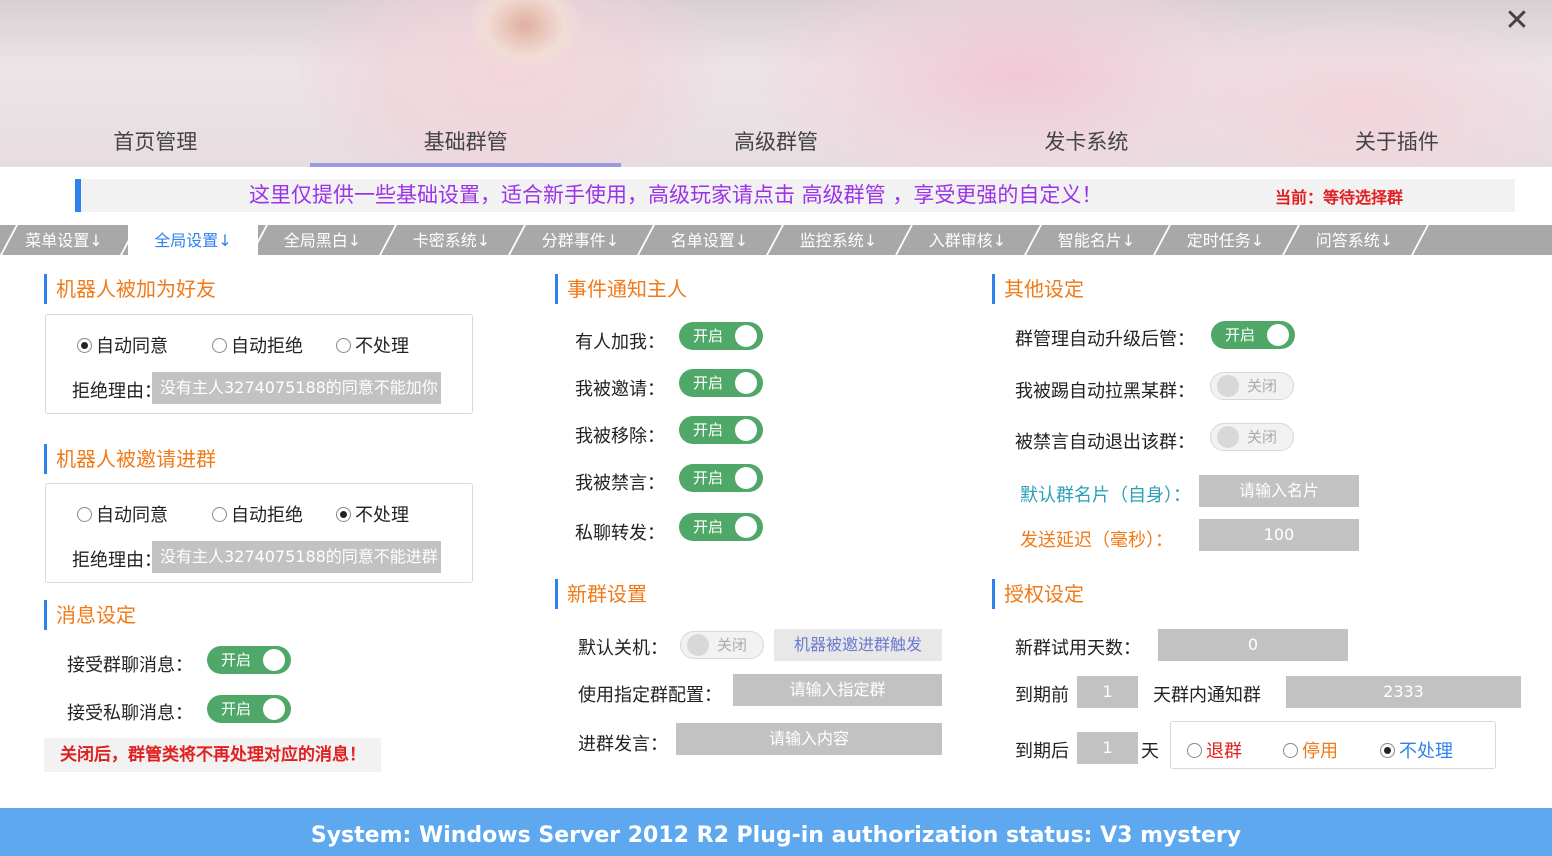 This screenshot has width=1552, height=856. I want to click on section-title-friend: 机器人被加为好友, so click(130, 289).